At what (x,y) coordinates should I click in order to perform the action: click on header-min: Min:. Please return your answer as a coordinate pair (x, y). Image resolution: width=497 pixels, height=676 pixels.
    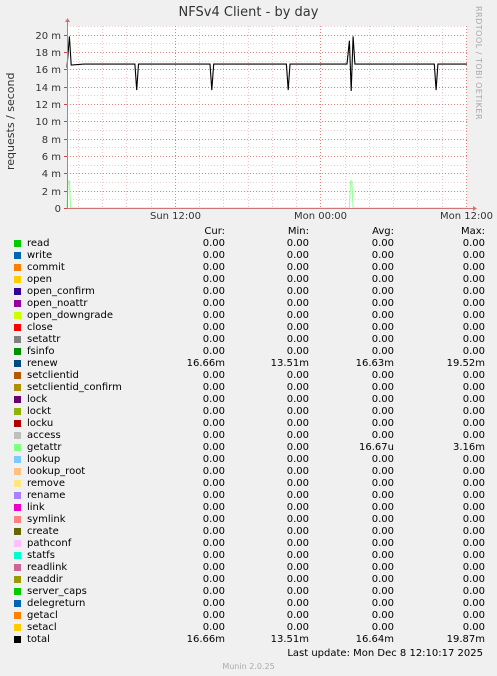
    Looking at the image, I should click on (298, 231).